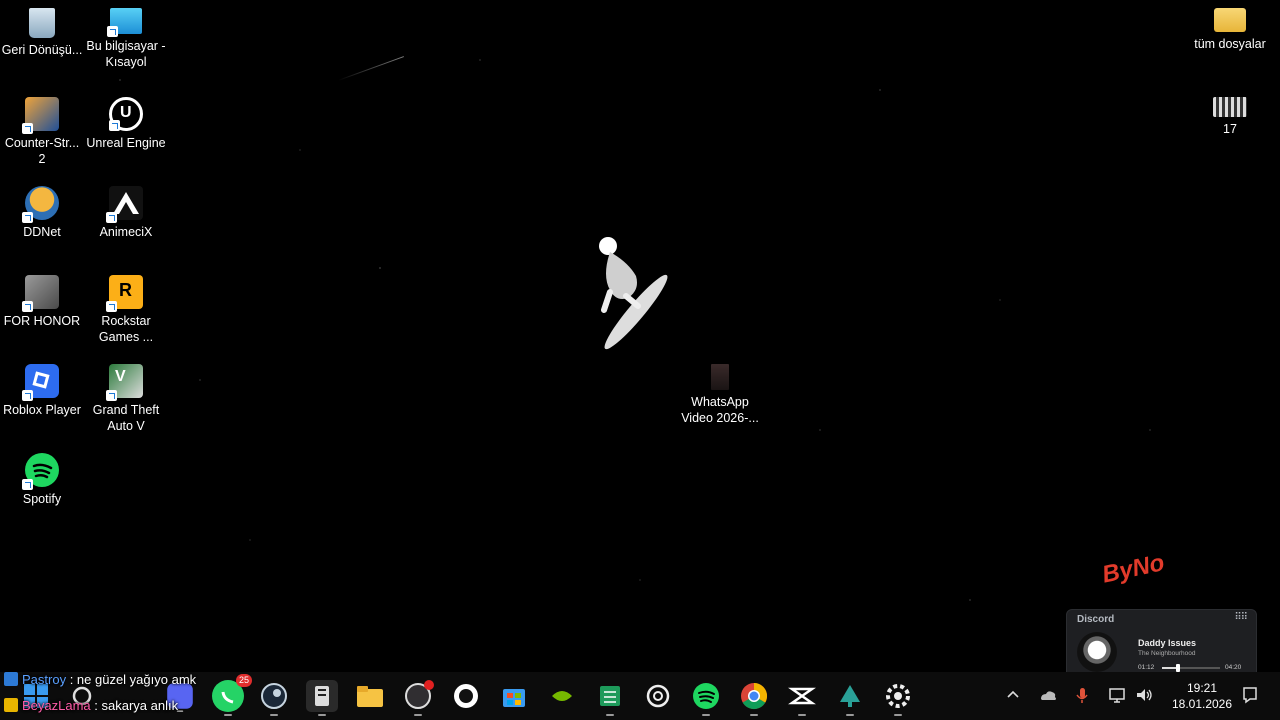 The width and height of the screenshot is (1280, 720). What do you see at coordinates (126, 114) in the screenshot?
I see `unreal-engine-icon: U` at bounding box center [126, 114].